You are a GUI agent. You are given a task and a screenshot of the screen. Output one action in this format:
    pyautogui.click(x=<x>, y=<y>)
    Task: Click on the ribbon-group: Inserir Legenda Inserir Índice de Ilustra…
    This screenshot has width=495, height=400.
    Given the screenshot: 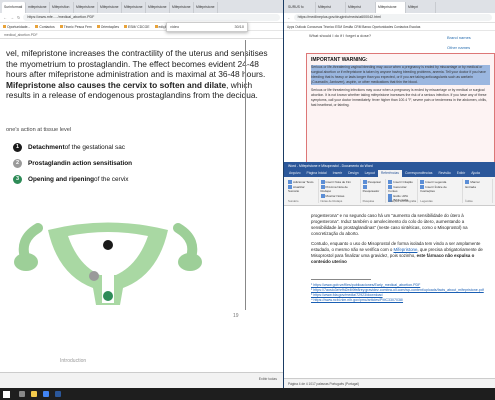 What is the action you would take?
    pyautogui.click(x=441, y=191)
    